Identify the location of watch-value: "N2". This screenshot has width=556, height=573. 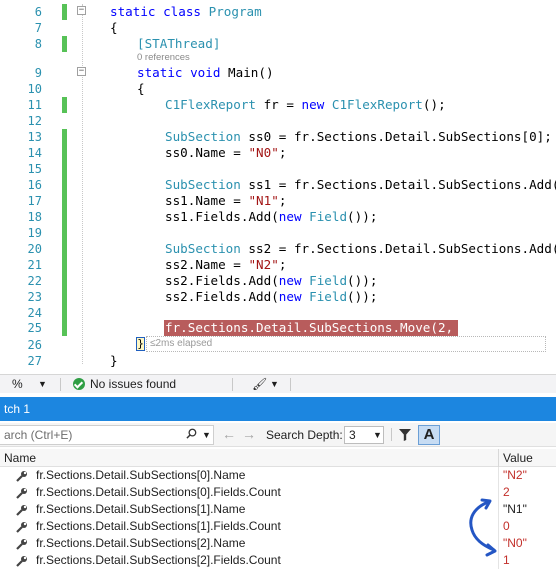
(515, 475).